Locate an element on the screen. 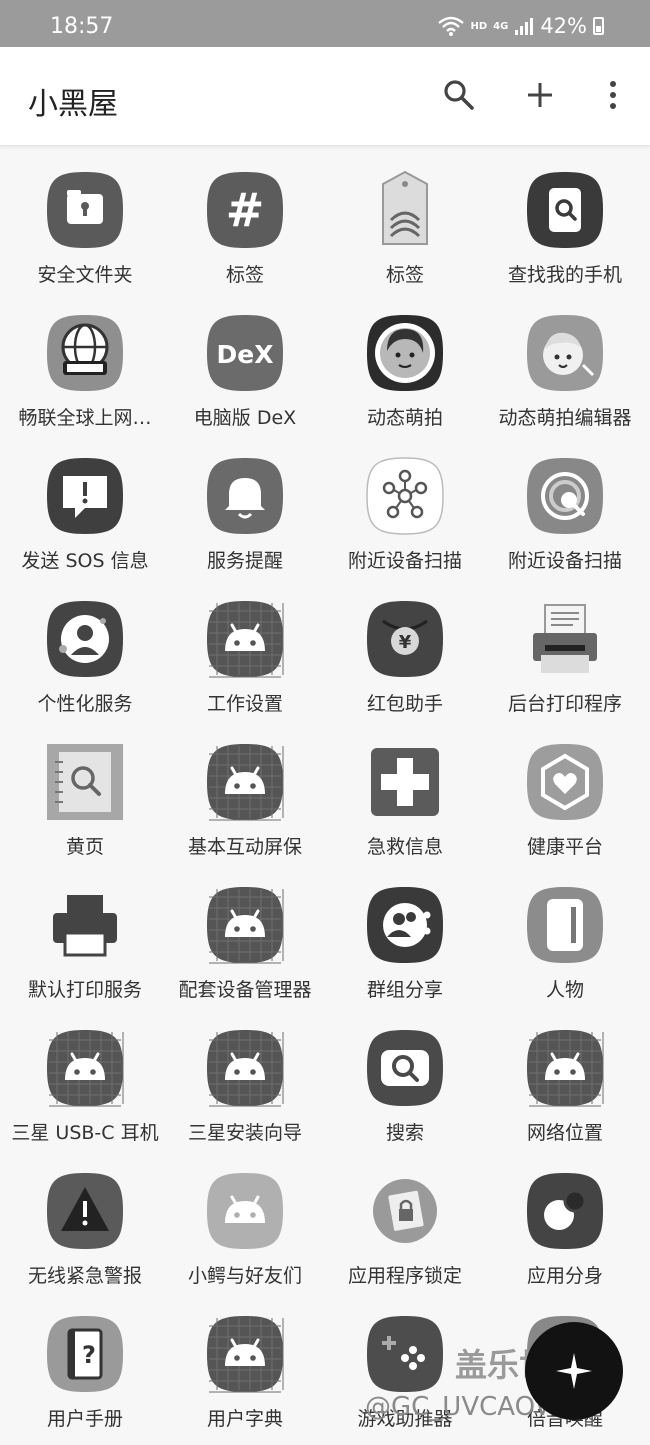  add-button is located at coordinates (540, 95).